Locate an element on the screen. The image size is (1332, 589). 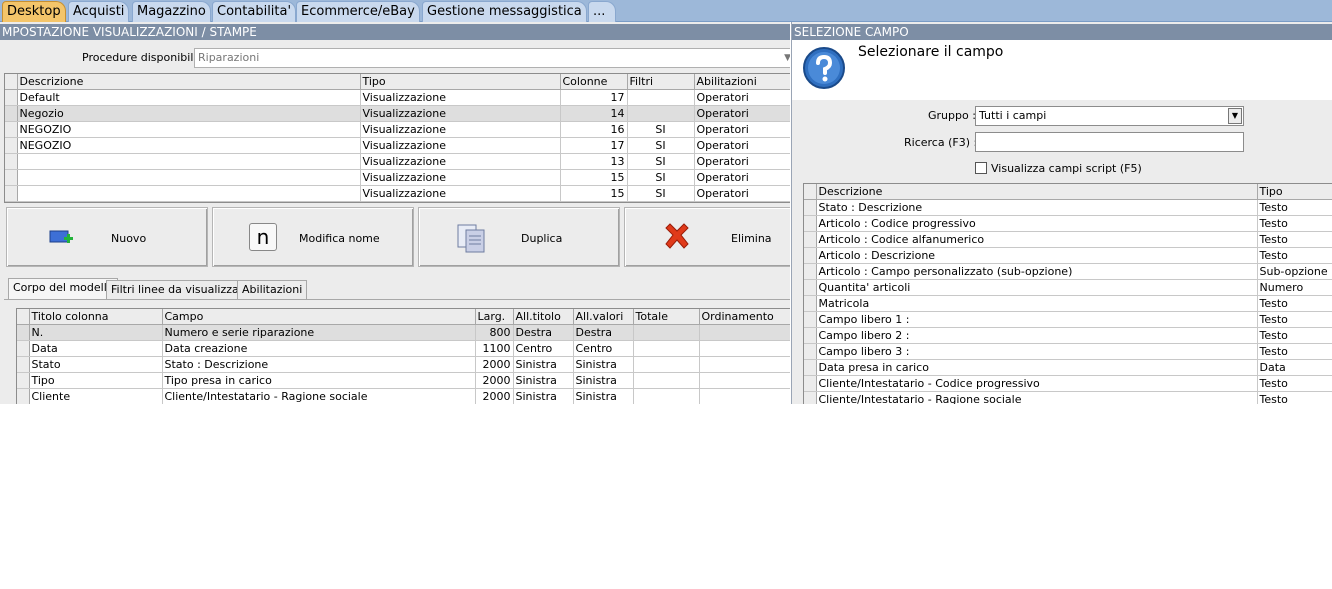
table-row: Visualizzazione 13 SI Operatori is located at coordinates (397, 161).